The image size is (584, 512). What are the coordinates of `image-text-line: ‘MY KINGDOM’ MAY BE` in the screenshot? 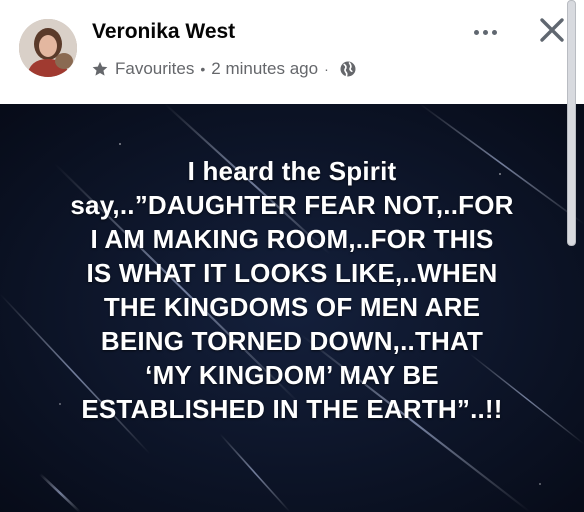 It's located at (292, 375).